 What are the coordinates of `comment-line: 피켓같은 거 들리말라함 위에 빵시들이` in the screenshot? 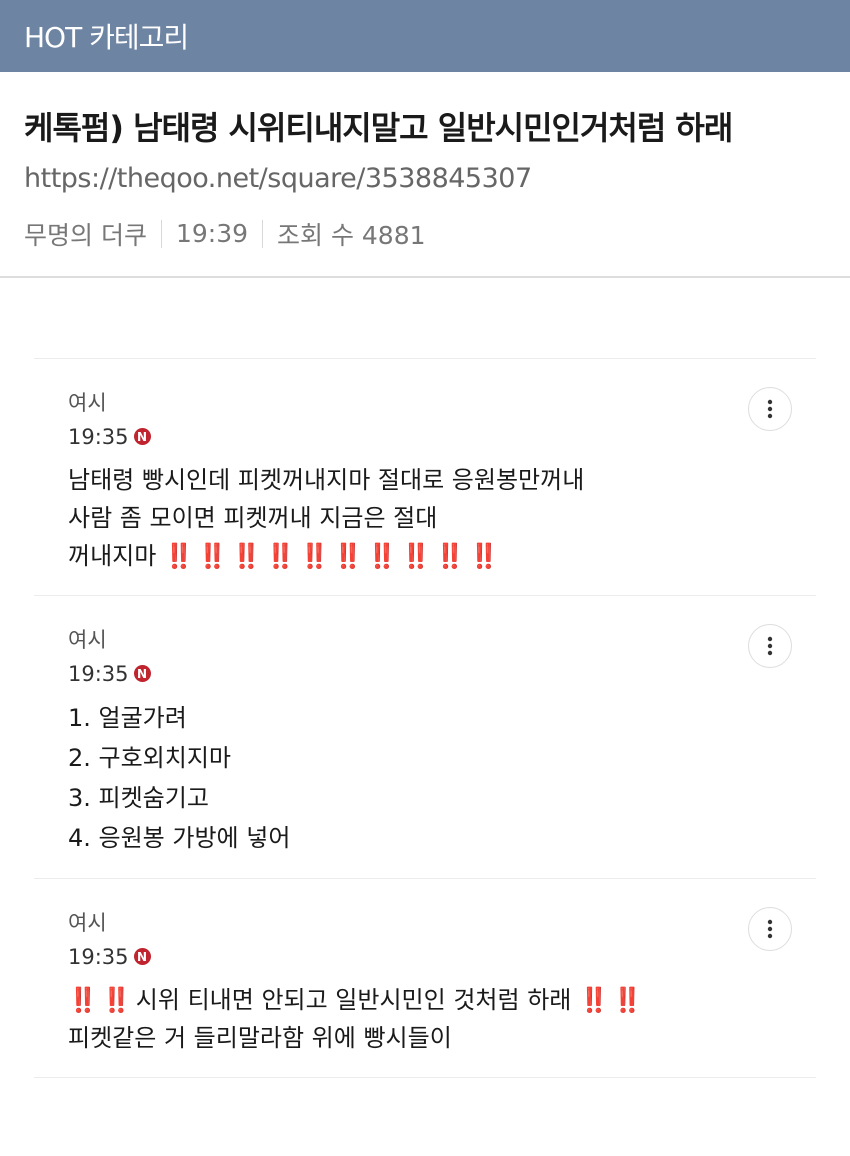 It's located at (260, 1037).